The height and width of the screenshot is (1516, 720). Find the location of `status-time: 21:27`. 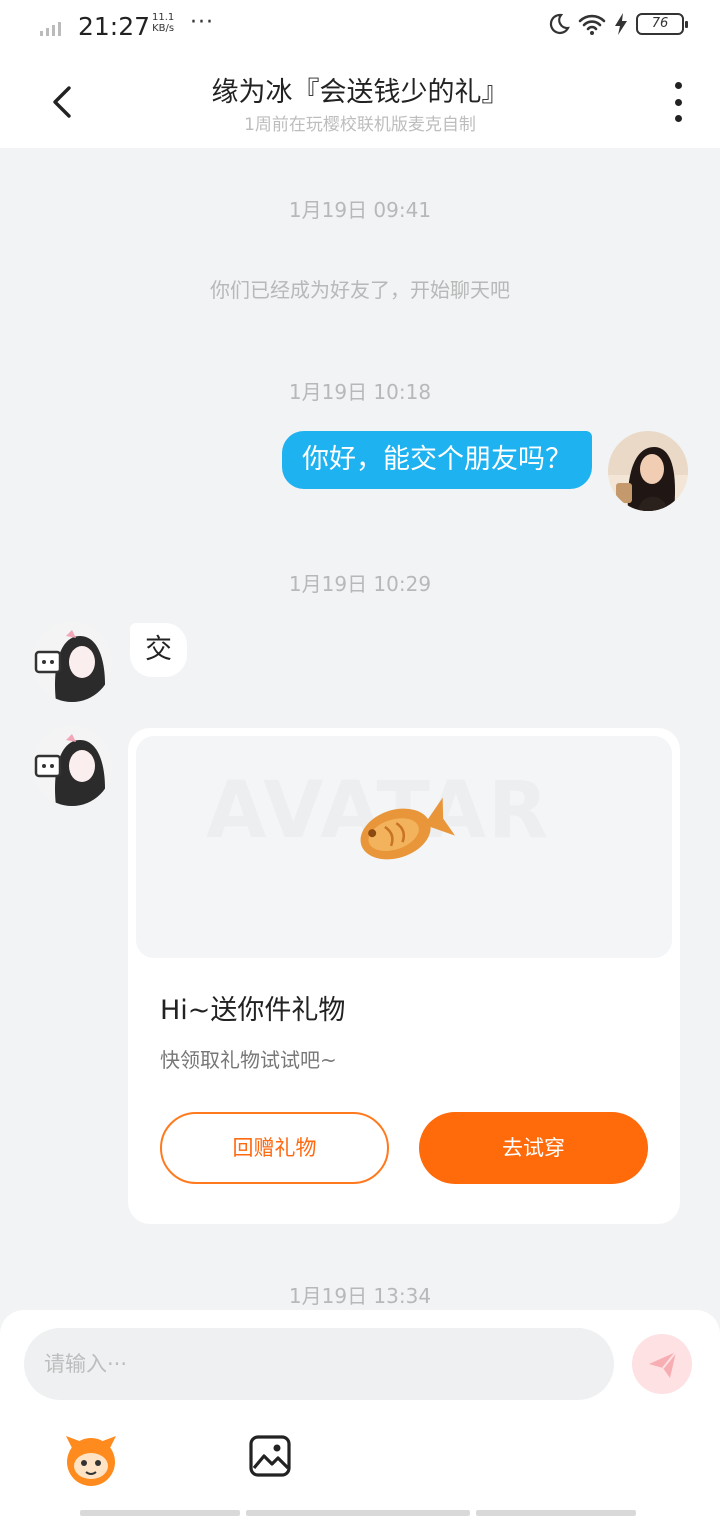

status-time: 21:27 is located at coordinates (114, 26).